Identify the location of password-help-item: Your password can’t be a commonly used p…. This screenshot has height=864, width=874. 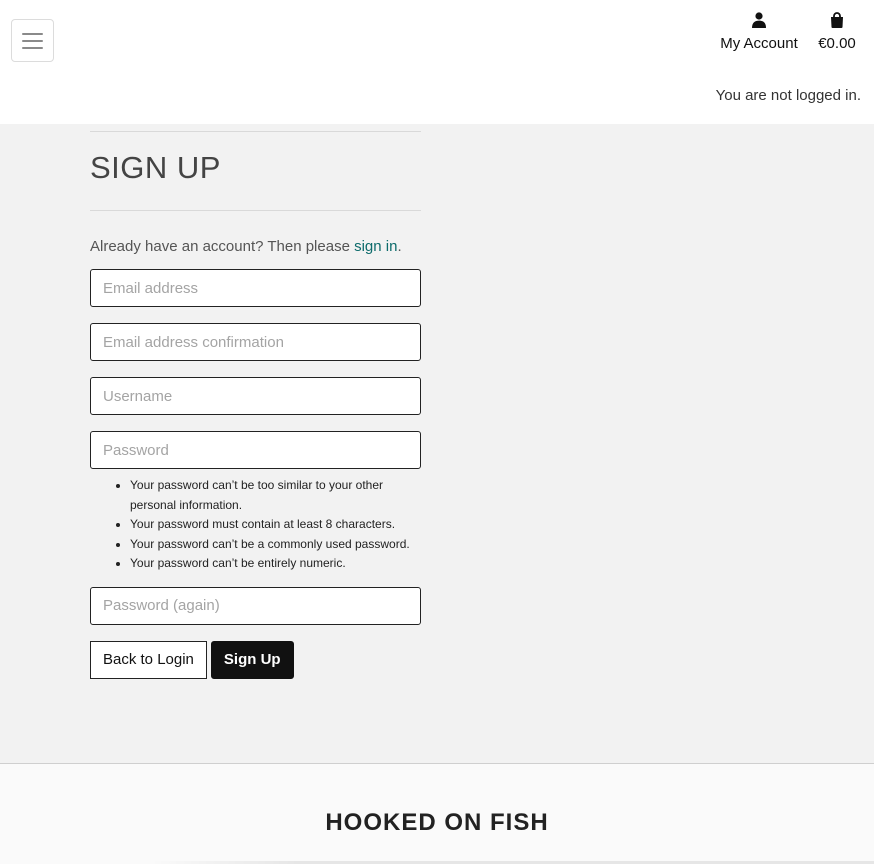
(280, 545).